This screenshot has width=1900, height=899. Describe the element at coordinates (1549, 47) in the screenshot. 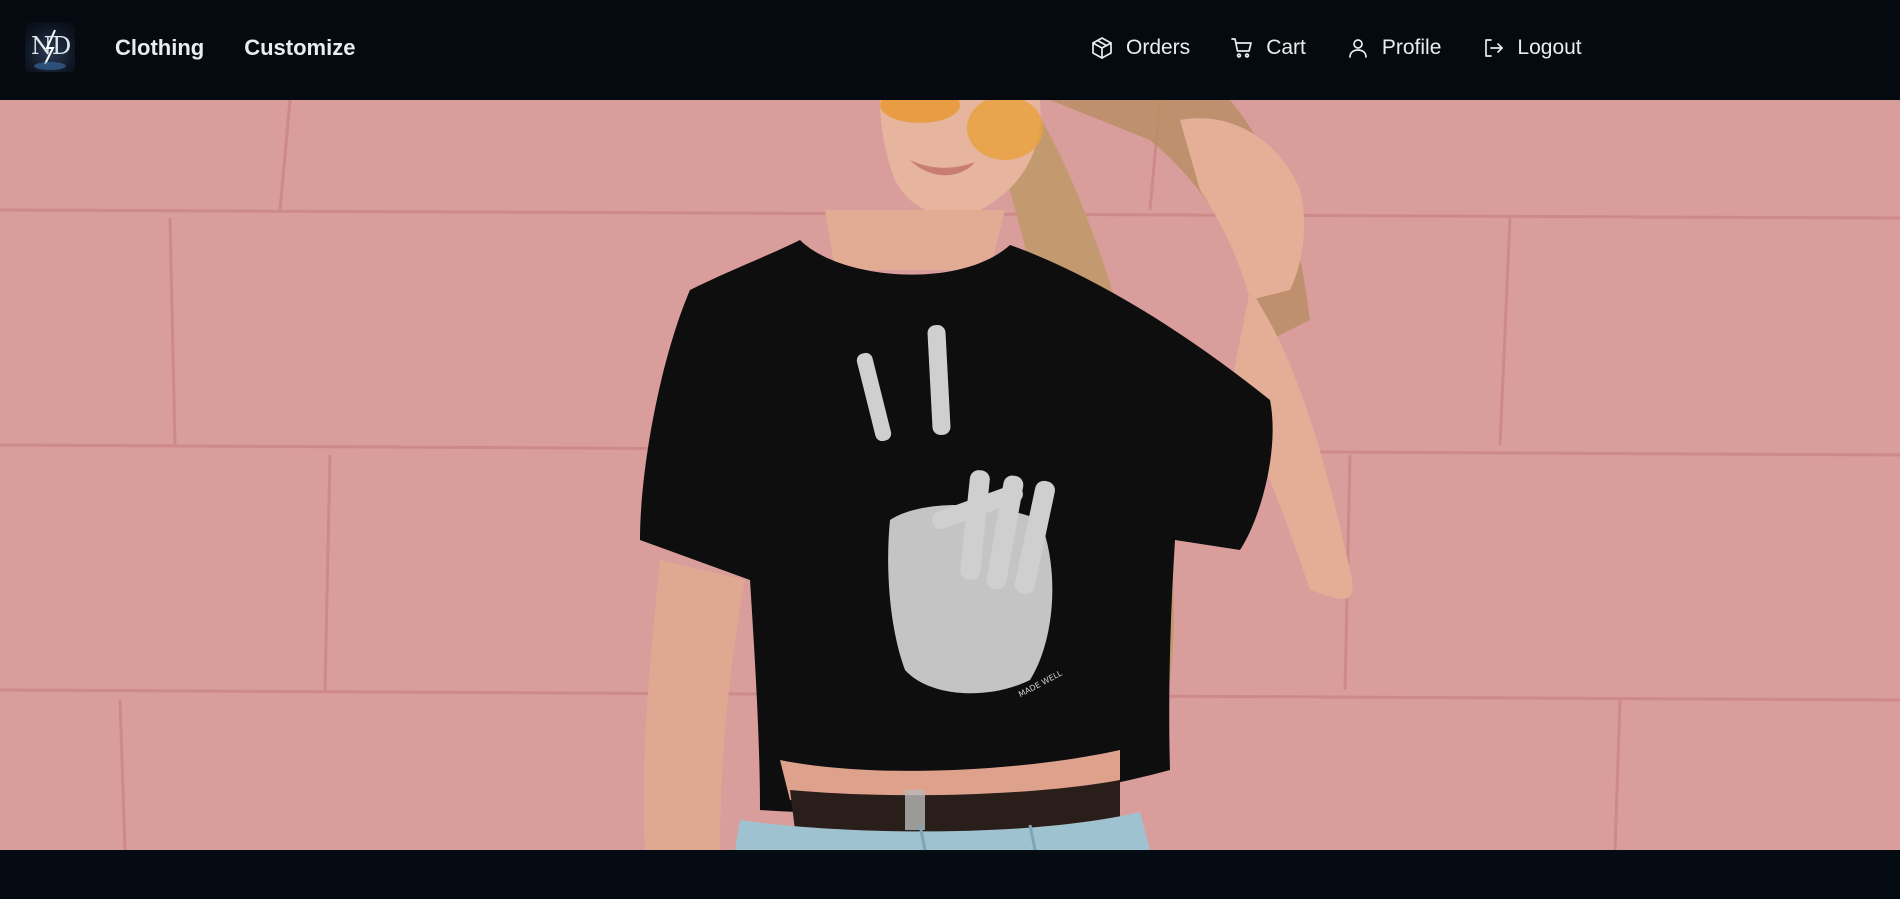

I see `nav-logout-label: Logout` at that location.